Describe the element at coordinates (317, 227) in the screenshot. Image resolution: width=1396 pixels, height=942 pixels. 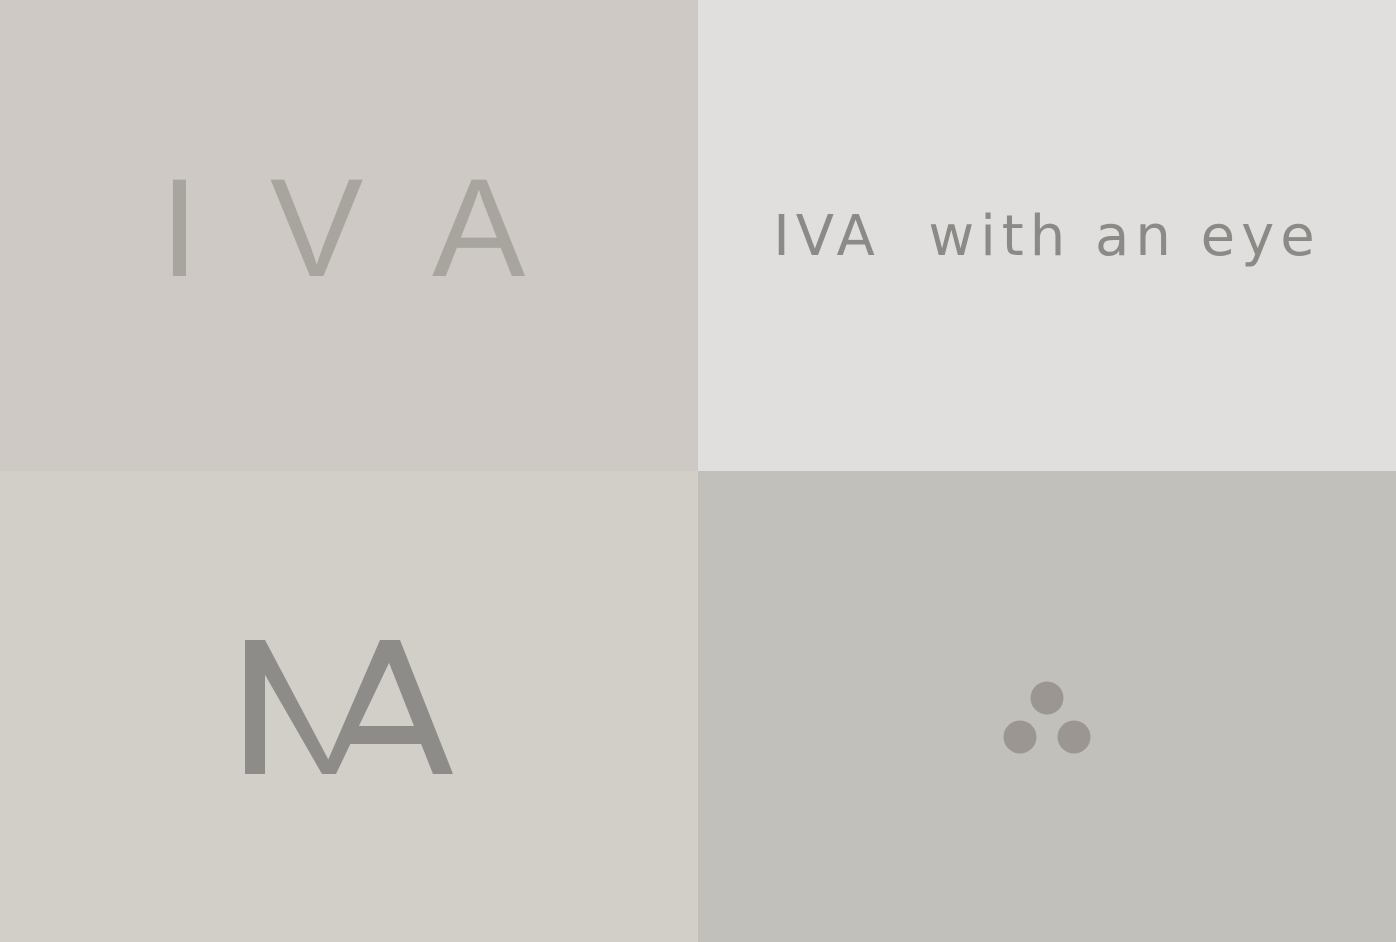
I see `letter-v: V` at that location.